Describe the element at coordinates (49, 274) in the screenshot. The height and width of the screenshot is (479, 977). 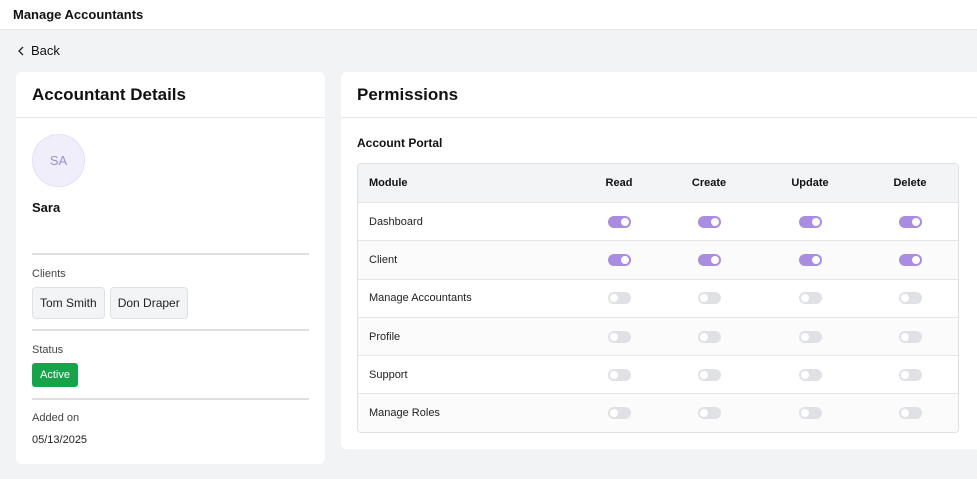
I see `clients-label: Clients` at that location.